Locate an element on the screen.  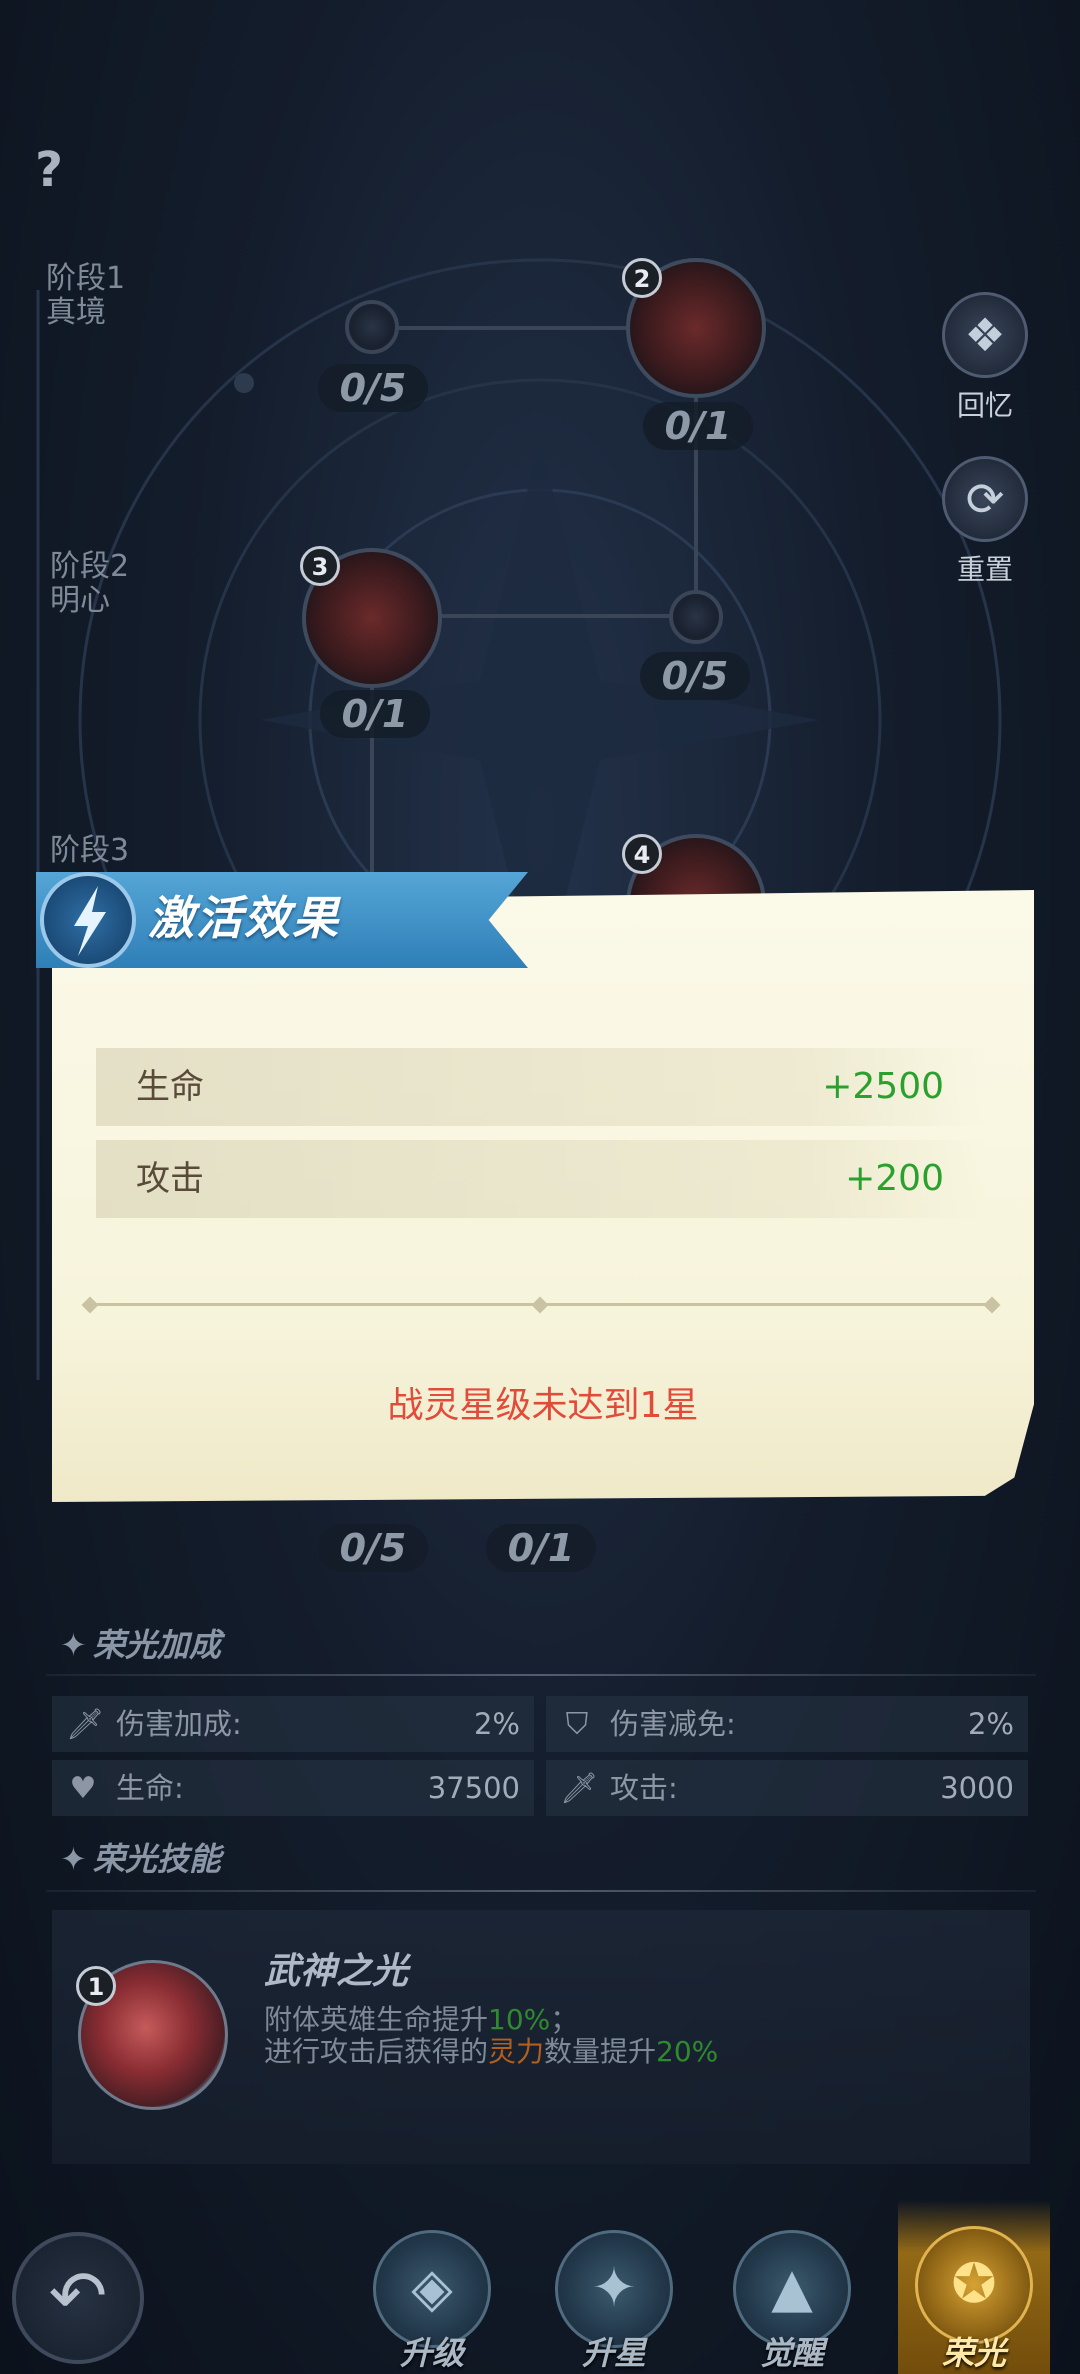
back-arrow-icon: ↶ is located at coordinates (78, 2296).